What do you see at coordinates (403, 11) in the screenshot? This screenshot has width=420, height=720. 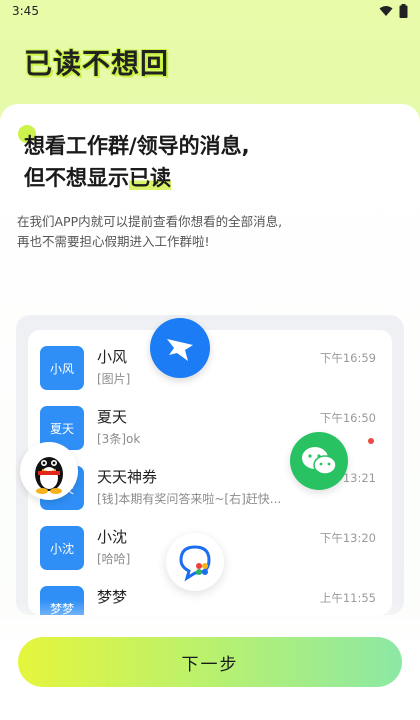 I see `battery-icon` at bounding box center [403, 11].